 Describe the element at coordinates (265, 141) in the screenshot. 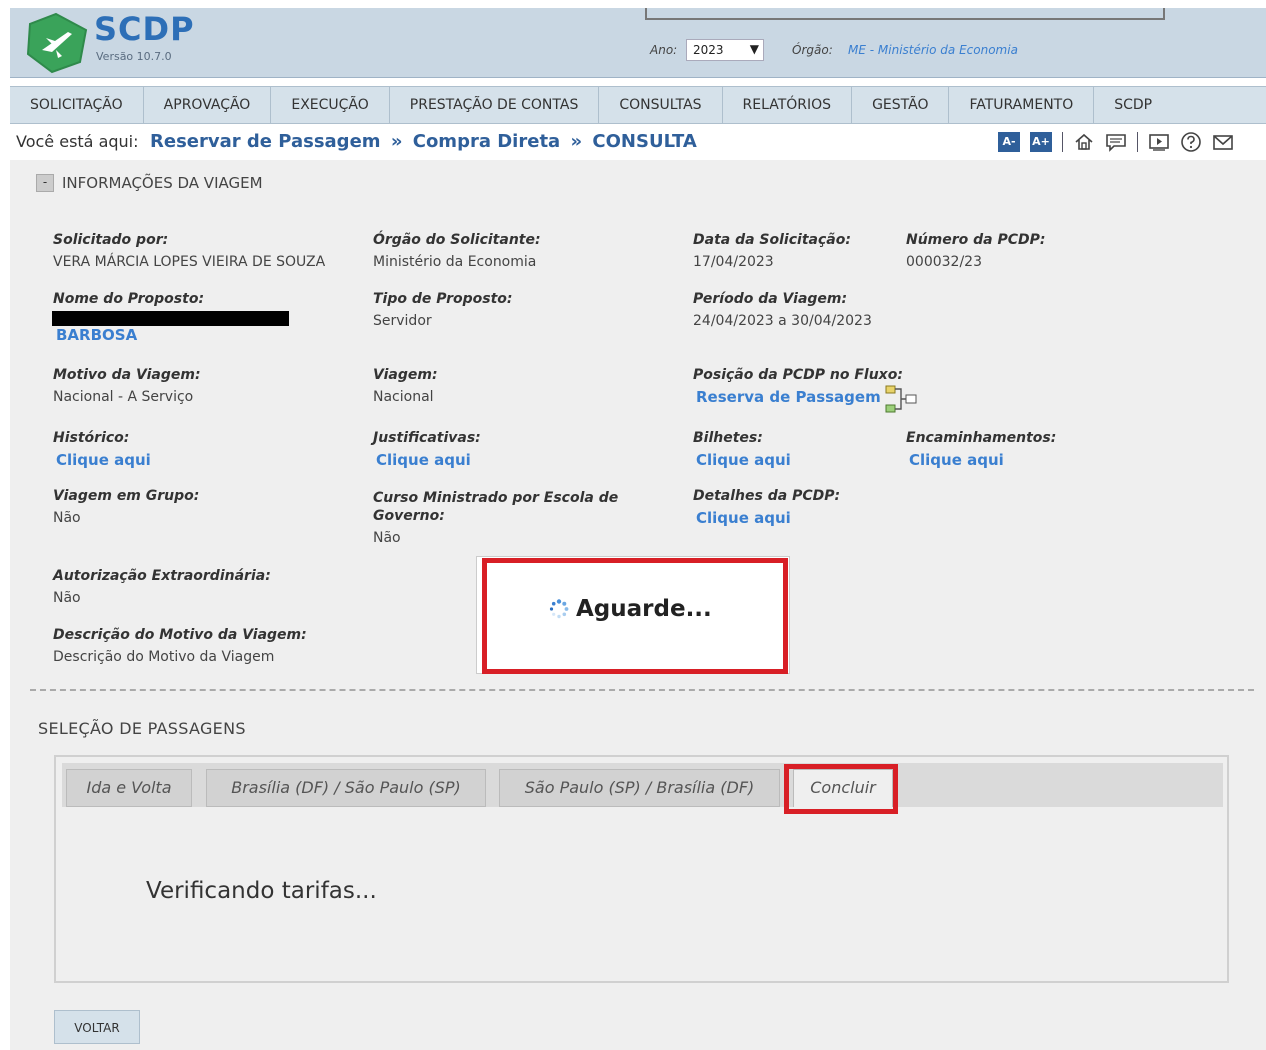

I see `breadcrumb-item-reservar: Reservar de Passagem` at that location.